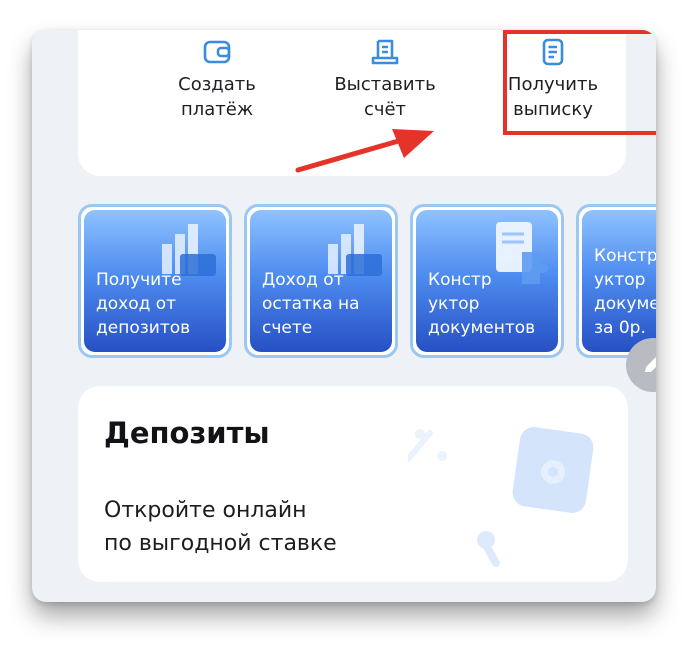 This screenshot has width=688, height=650. Describe the element at coordinates (217, 97) in the screenshot. I see `create-payment-label: Создать платёж` at that location.